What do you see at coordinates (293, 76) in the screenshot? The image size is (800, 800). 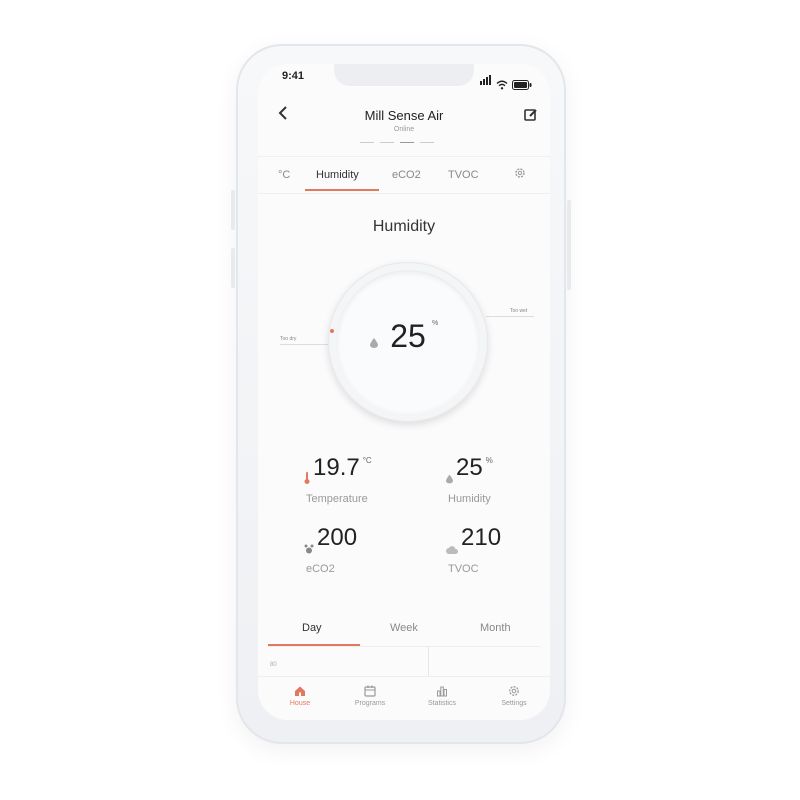 I see `status-time: 9:41` at bounding box center [293, 76].